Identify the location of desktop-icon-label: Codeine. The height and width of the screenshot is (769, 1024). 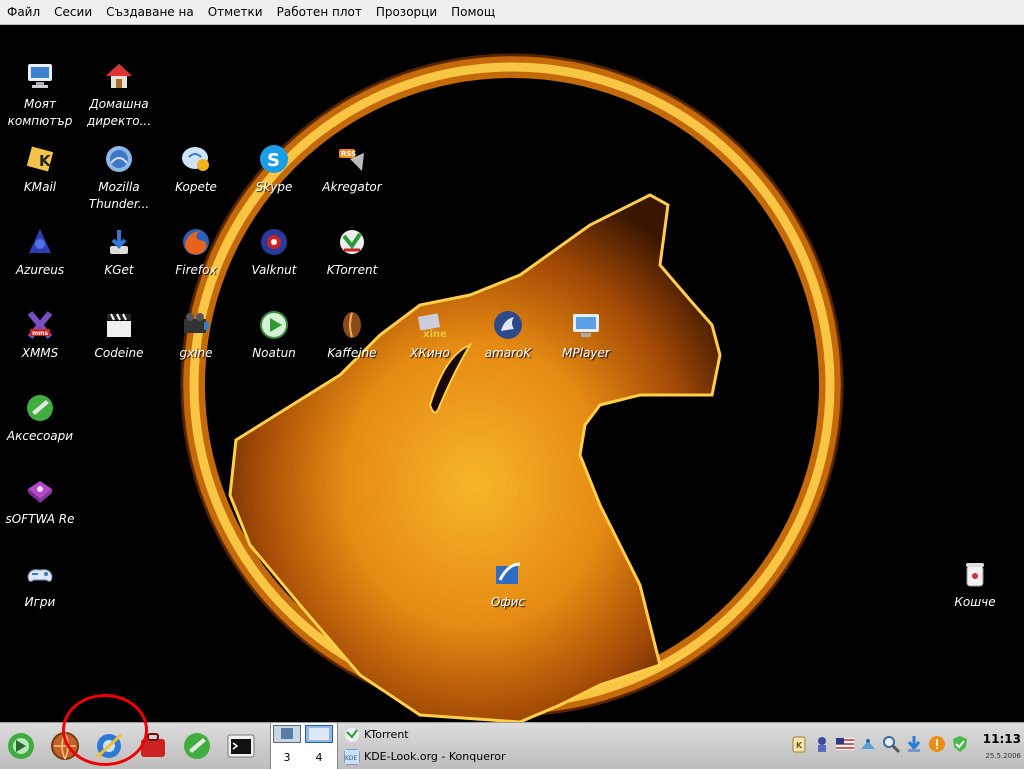
(119, 353).